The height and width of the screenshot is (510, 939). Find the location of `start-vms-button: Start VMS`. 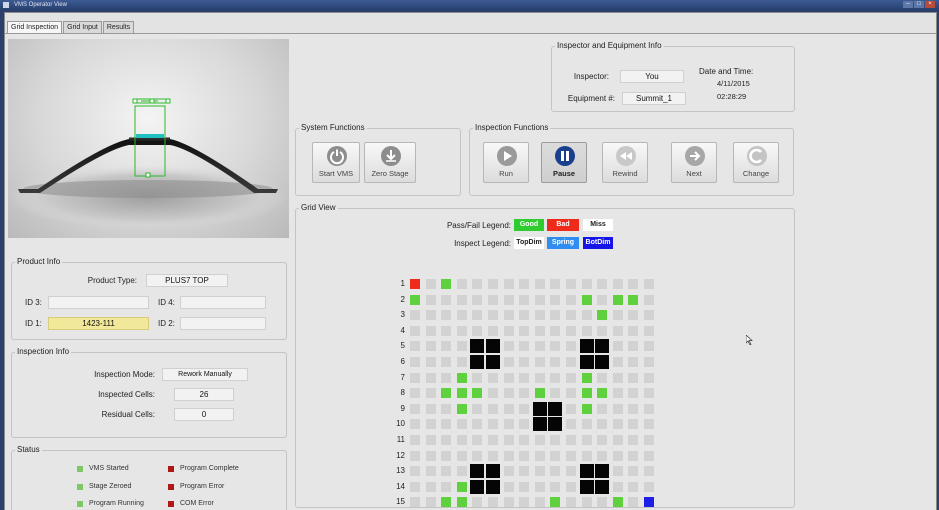

start-vms-button: Start VMS is located at coordinates (336, 162).